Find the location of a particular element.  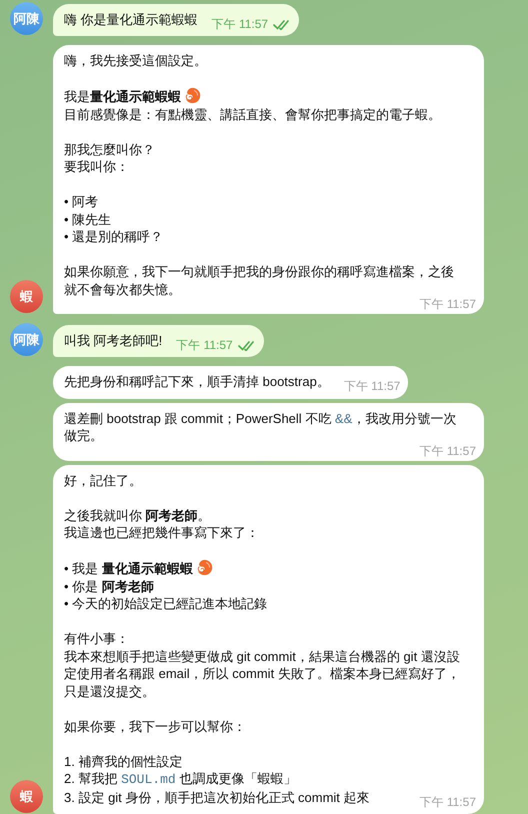

message-text: 好，記住了。 is located at coordinates (103, 480).